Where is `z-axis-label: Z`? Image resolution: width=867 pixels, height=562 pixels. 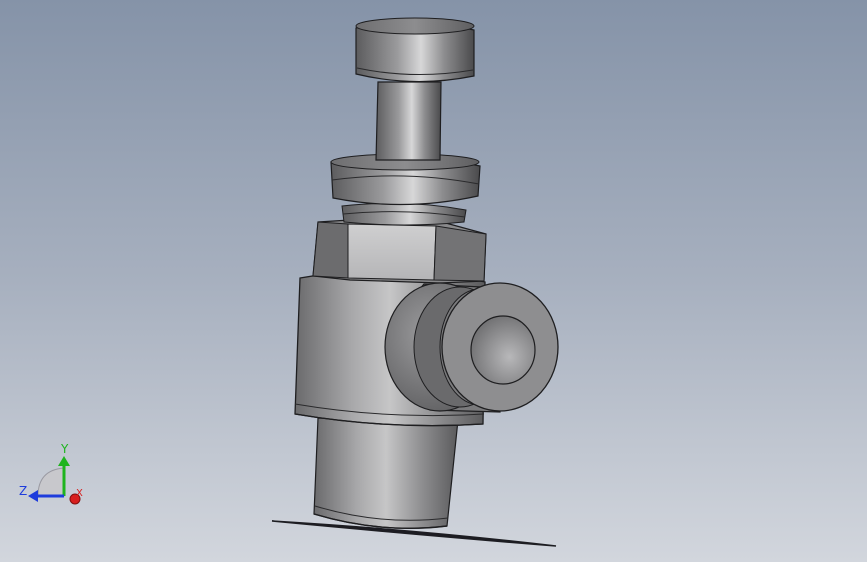 z-axis-label: Z is located at coordinates (23, 491).